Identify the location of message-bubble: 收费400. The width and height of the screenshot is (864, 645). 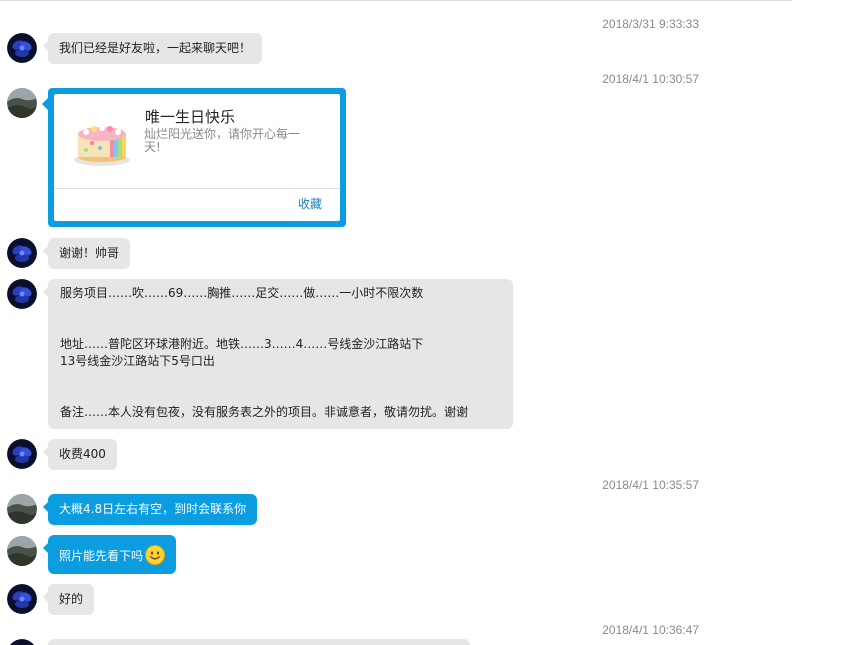
(80, 454).